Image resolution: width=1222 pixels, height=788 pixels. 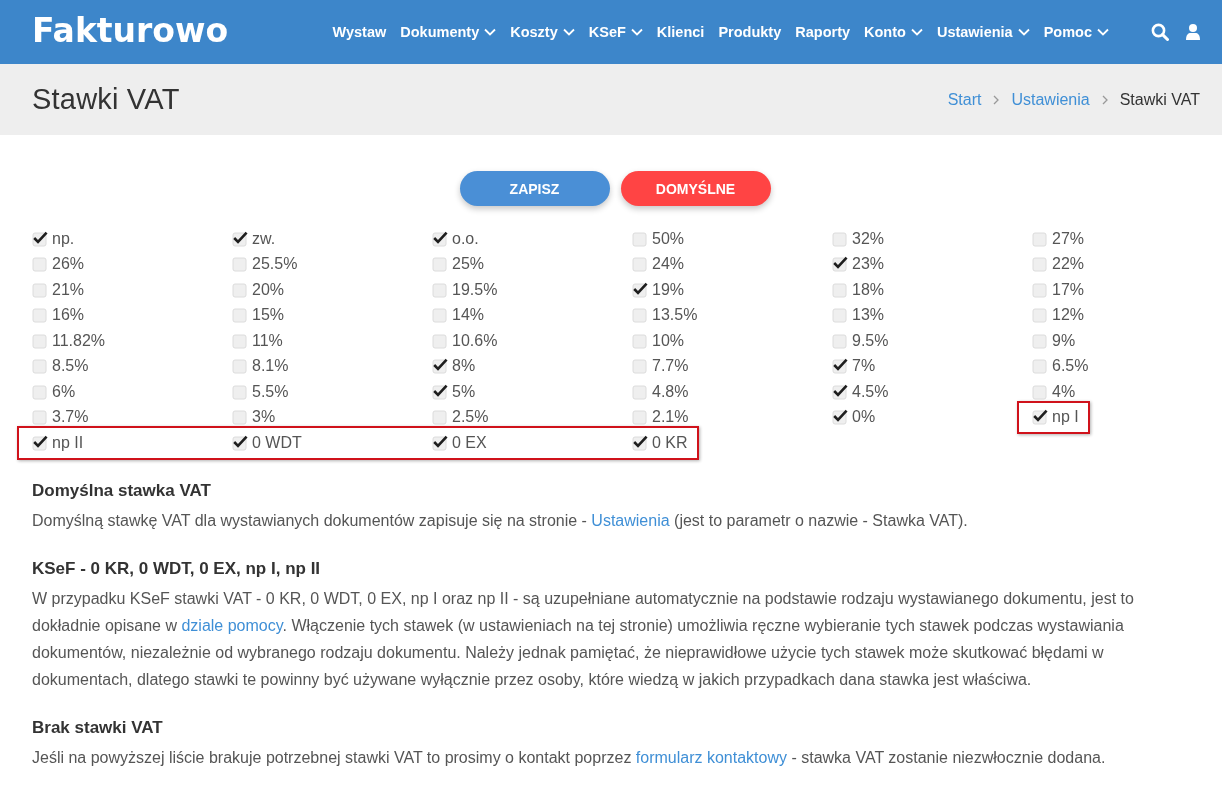 I want to click on rate-label: 9.5%, so click(x=870, y=340).